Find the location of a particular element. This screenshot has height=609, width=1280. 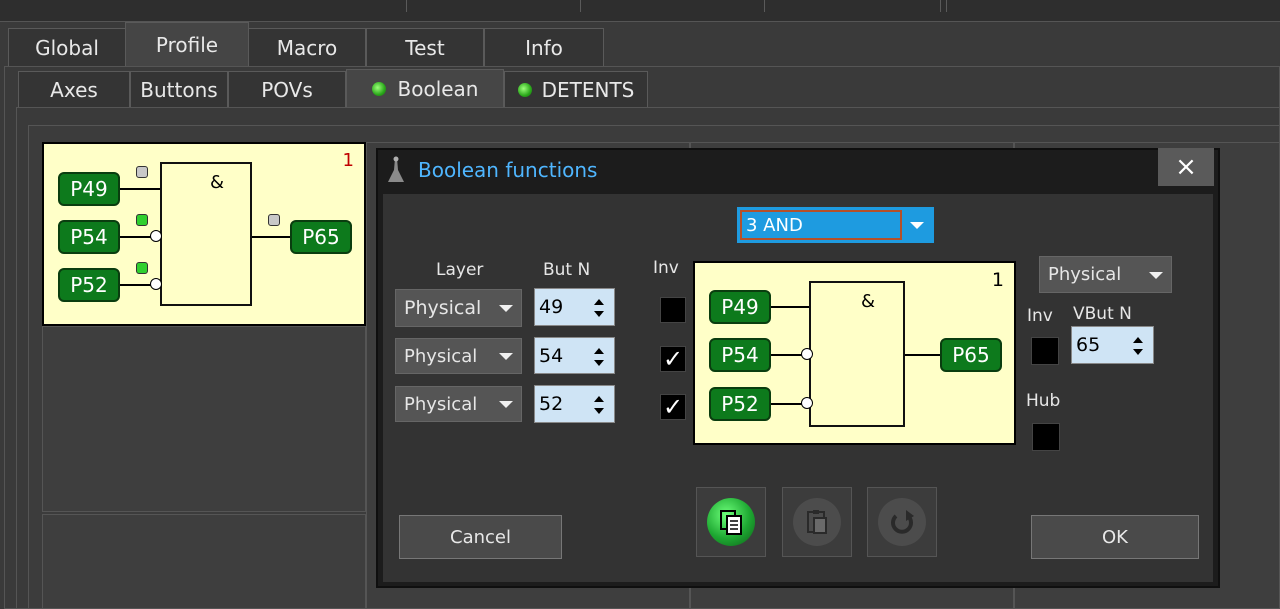

gate-symbol: & is located at coordinates (868, 301).